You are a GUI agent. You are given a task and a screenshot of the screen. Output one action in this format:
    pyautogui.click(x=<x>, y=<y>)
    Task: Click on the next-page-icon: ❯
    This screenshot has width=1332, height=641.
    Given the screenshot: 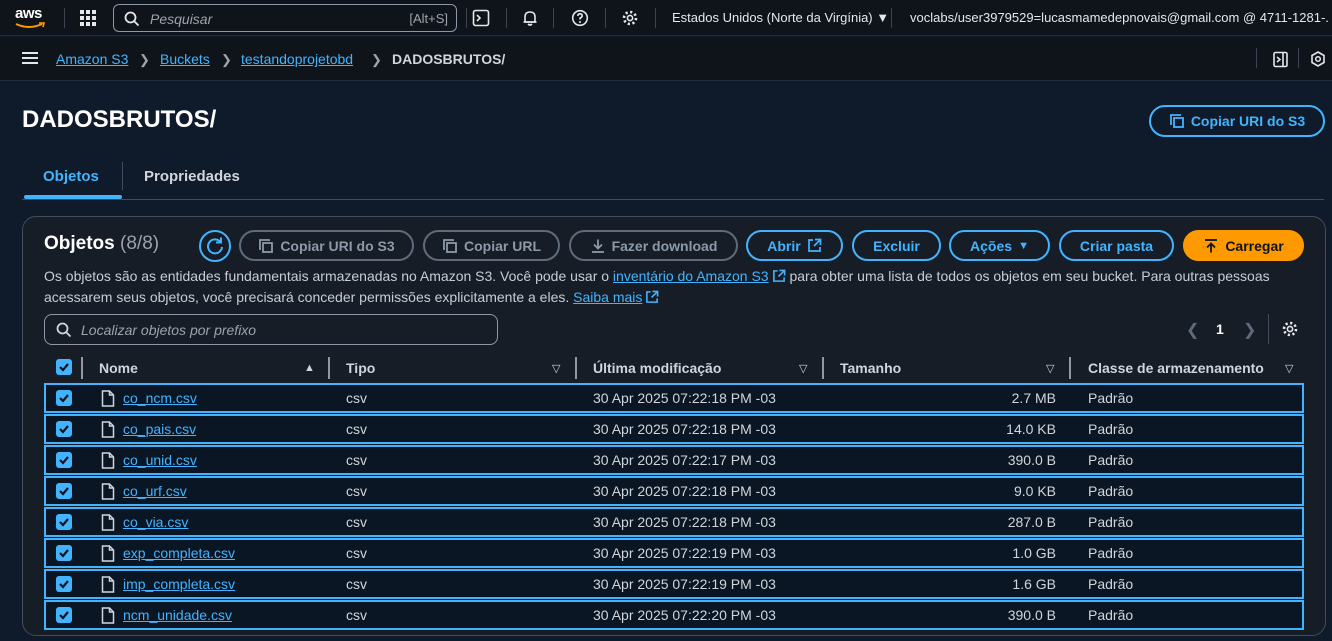 What is the action you would take?
    pyautogui.click(x=1249, y=330)
    